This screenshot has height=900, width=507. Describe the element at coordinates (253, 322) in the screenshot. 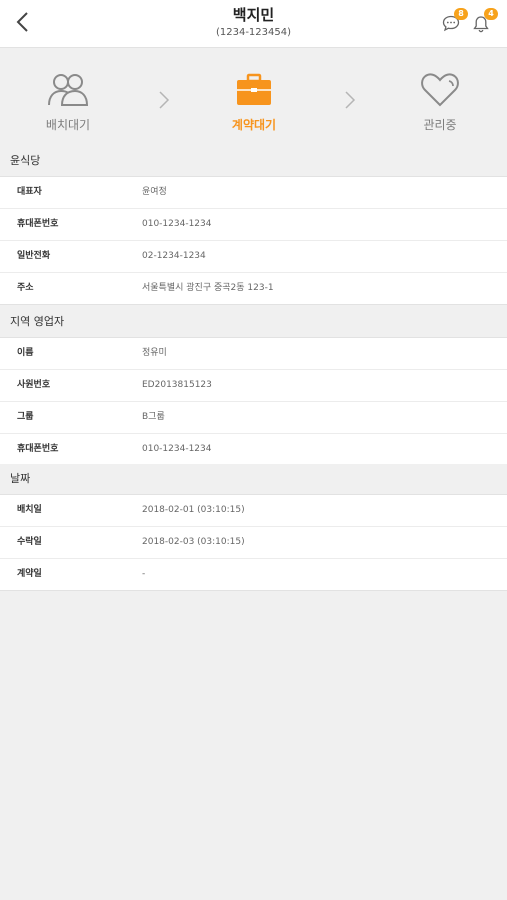

I see `section-title-salesperson: 지역 영업자` at that location.